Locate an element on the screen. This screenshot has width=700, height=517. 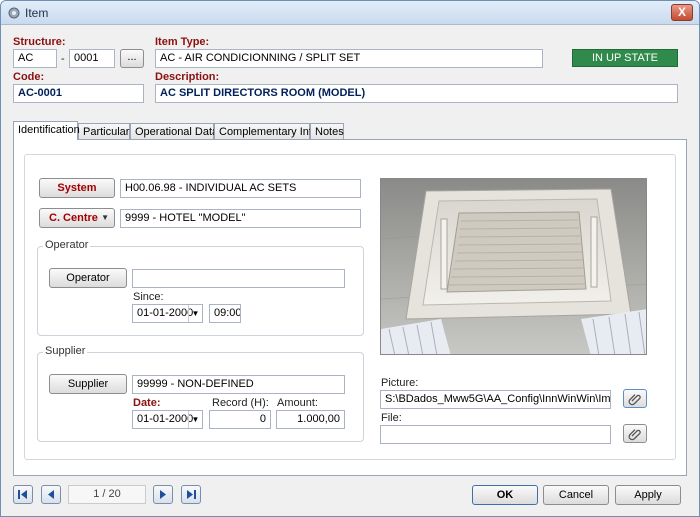
item-type-label: Item Type: is located at coordinates (182, 42).